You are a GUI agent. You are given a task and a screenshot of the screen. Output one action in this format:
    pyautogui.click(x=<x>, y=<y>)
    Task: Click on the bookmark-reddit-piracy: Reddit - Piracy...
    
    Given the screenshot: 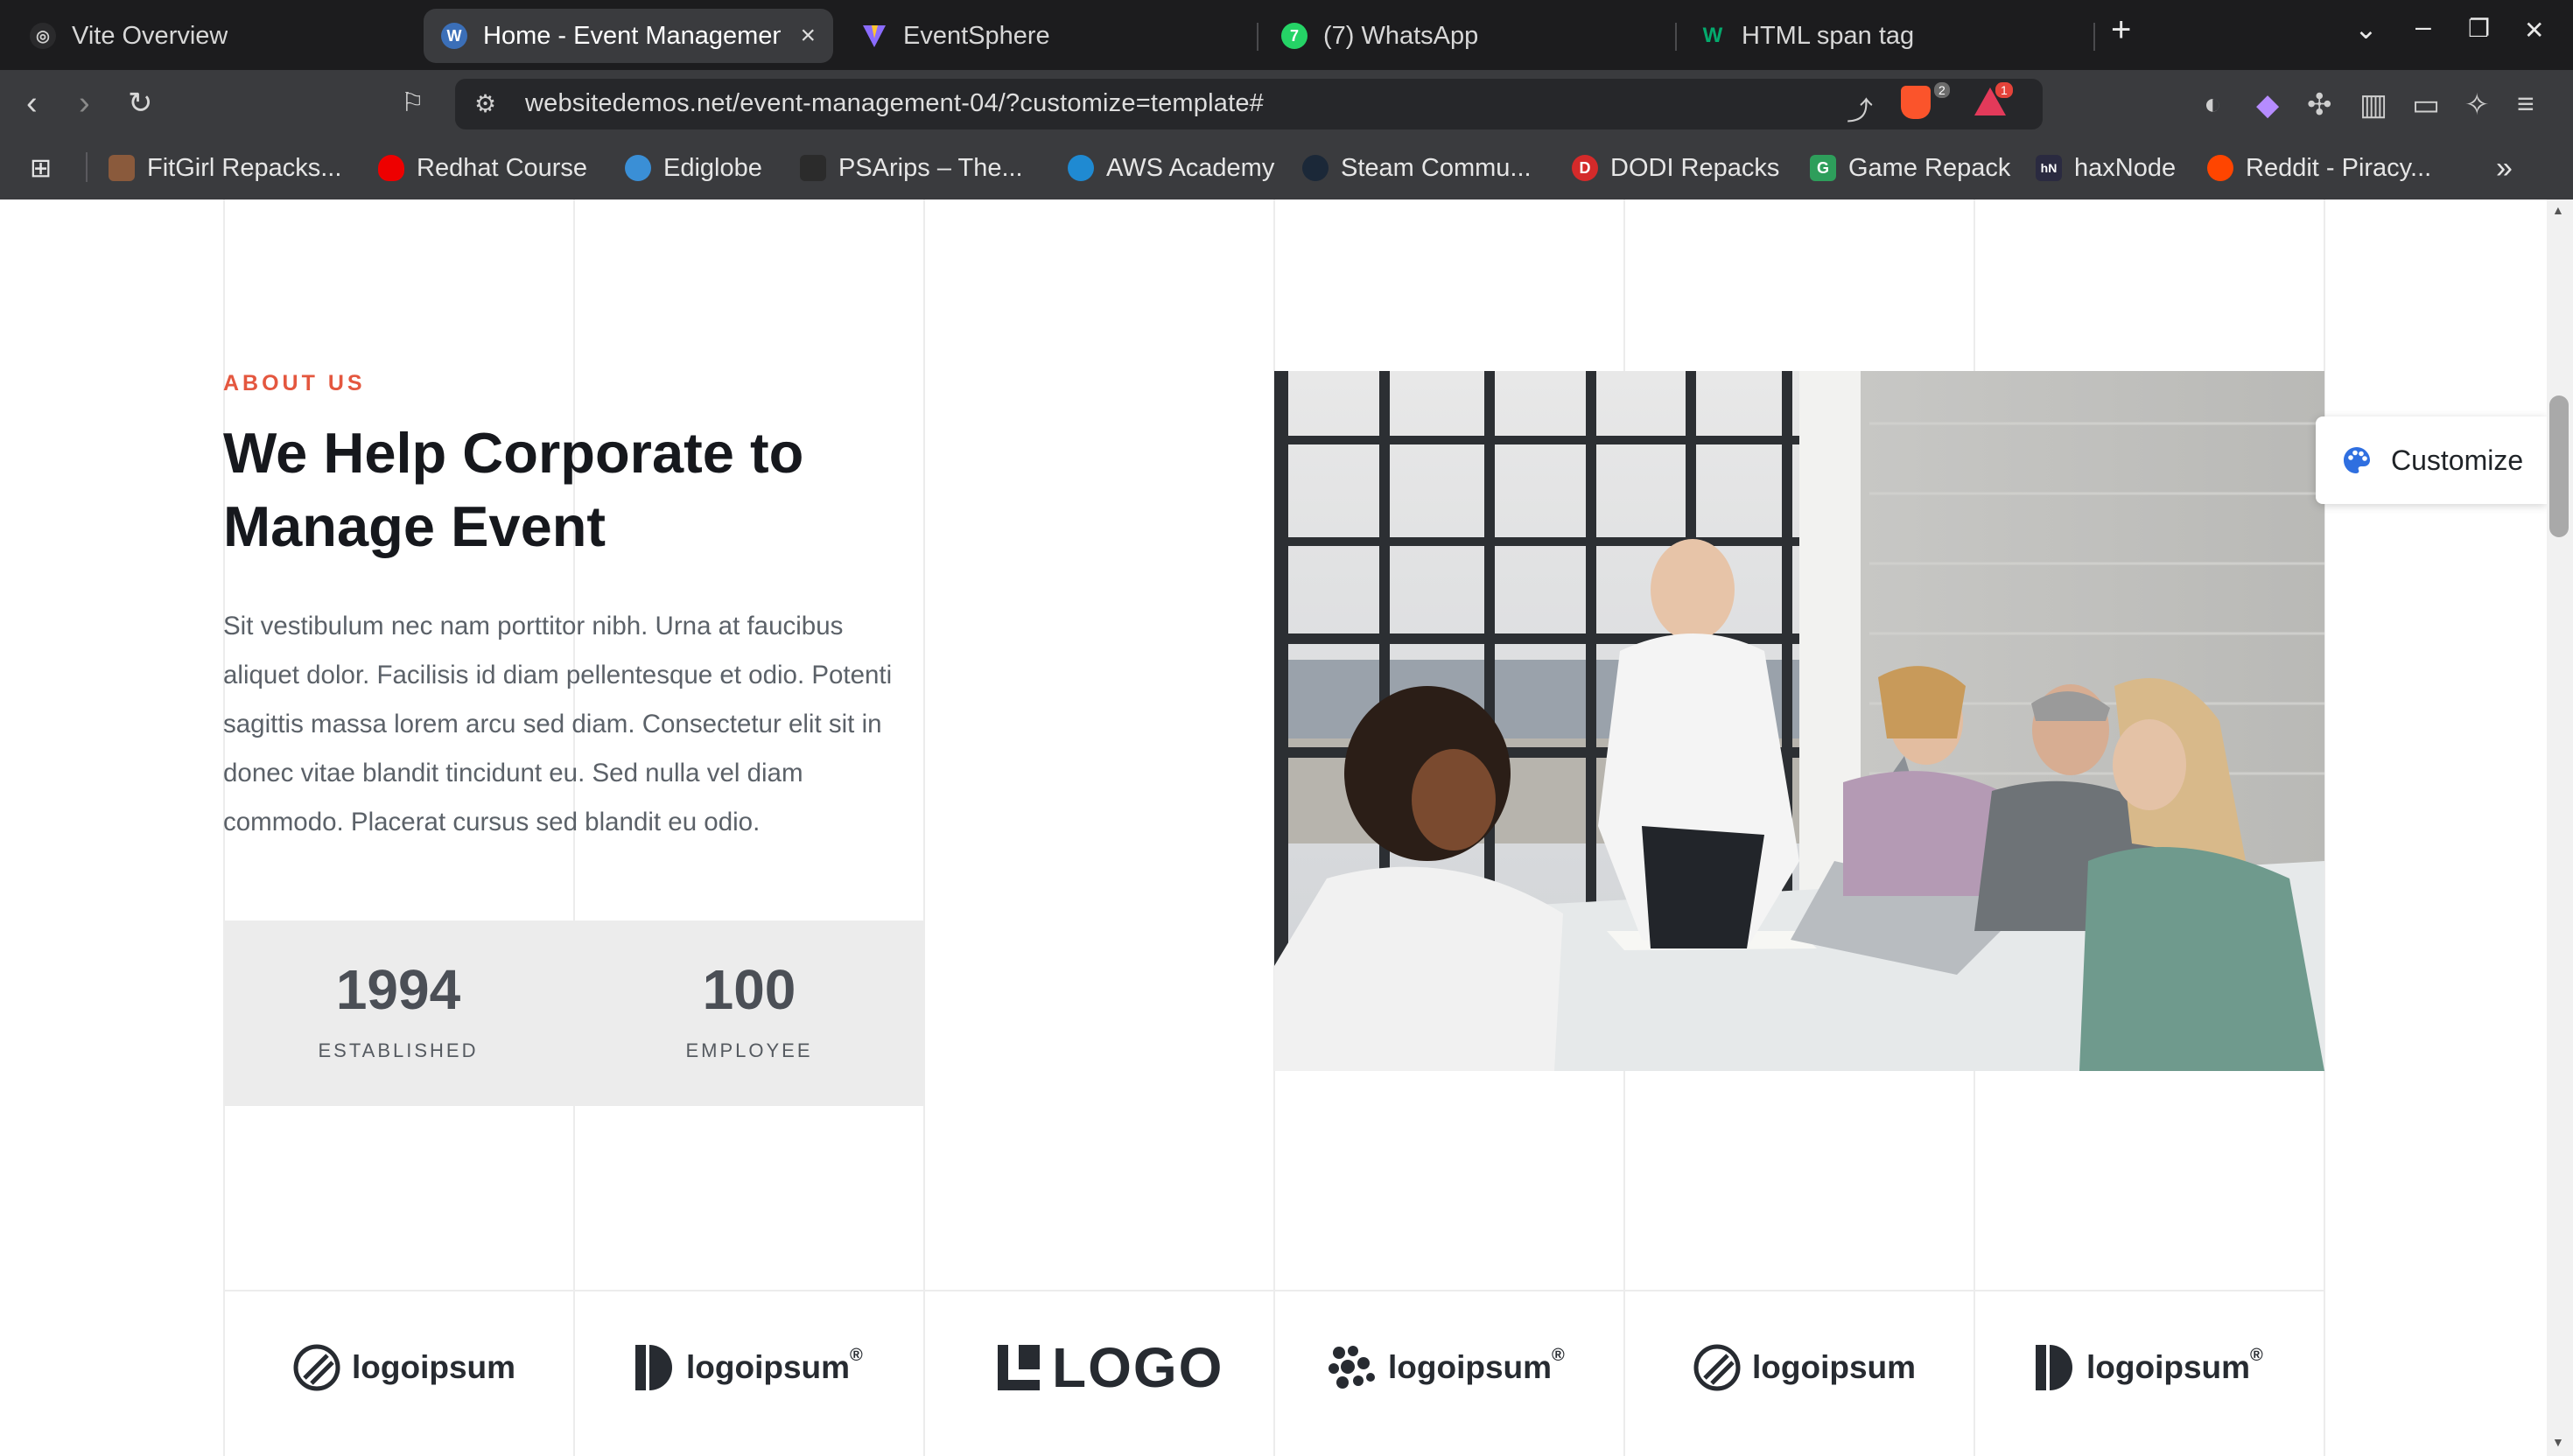 What is the action you would take?
    pyautogui.click(x=2319, y=168)
    